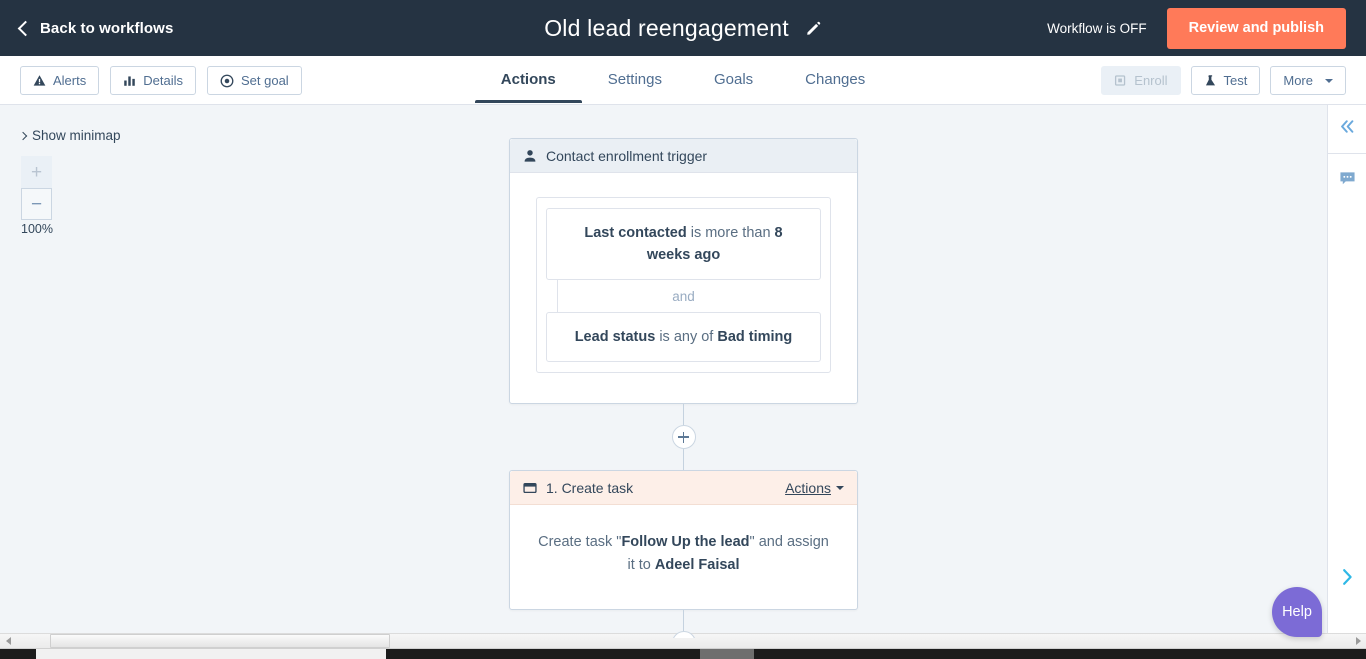 This screenshot has width=1366, height=659. Describe the element at coordinates (683, 244) in the screenshot. I see `filter-criterion-1: Last contacted is more than 8 weeks ago` at that location.